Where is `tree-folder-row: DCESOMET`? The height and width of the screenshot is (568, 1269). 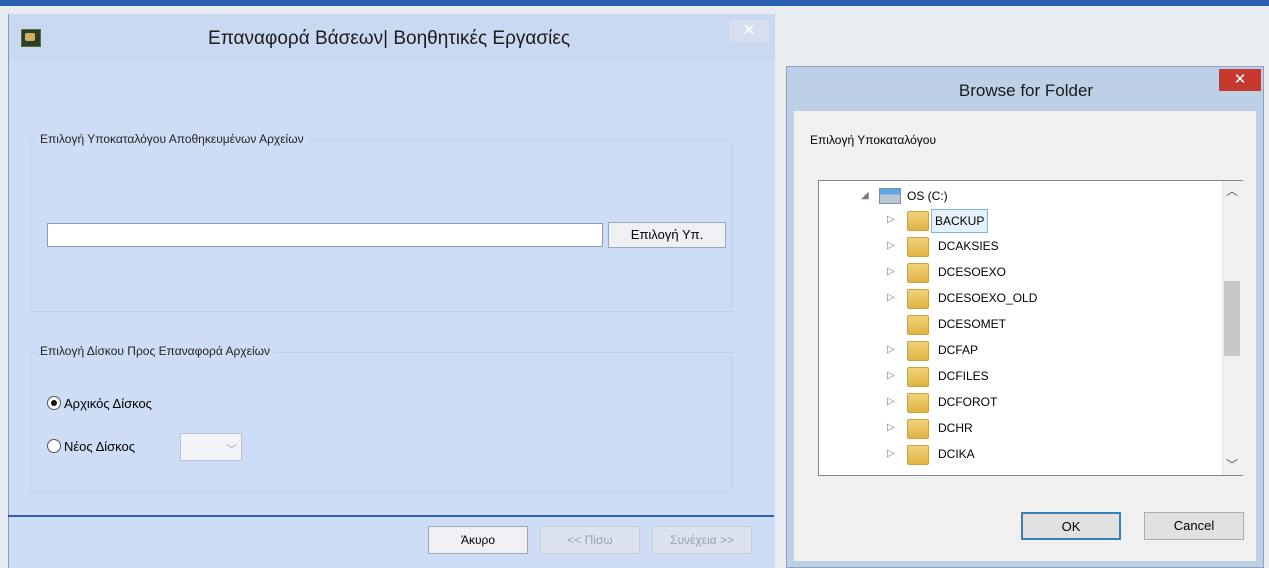
tree-folder-row: DCESOMET is located at coordinates (1057, 326).